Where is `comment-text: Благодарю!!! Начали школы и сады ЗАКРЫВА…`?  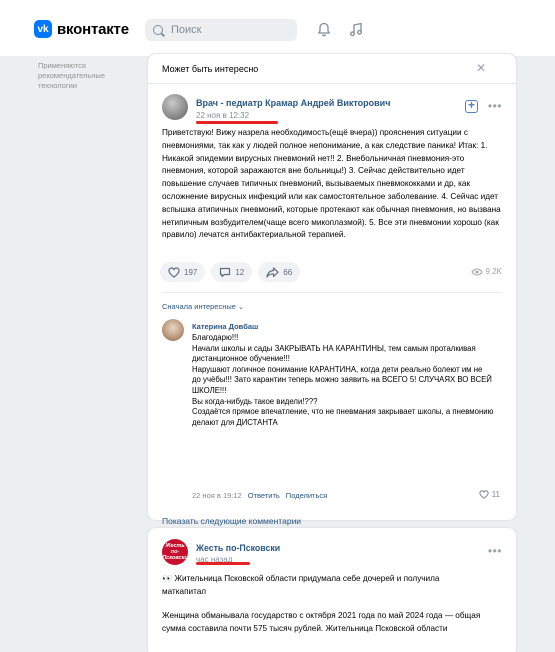
comment-text: Благодарю!!! Начали школы и сады ЗАКРЫВА… is located at coordinates (344, 380).